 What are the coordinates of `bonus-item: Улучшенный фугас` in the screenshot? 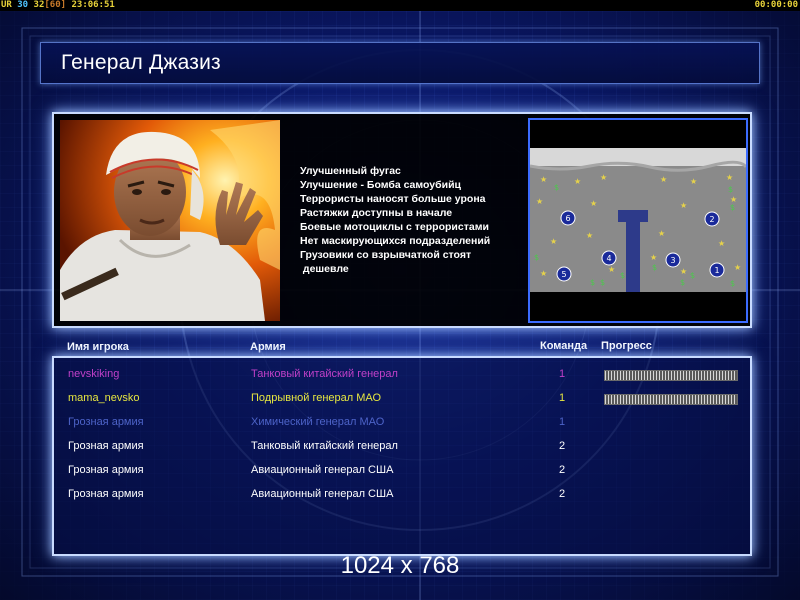 It's located at (350, 171).